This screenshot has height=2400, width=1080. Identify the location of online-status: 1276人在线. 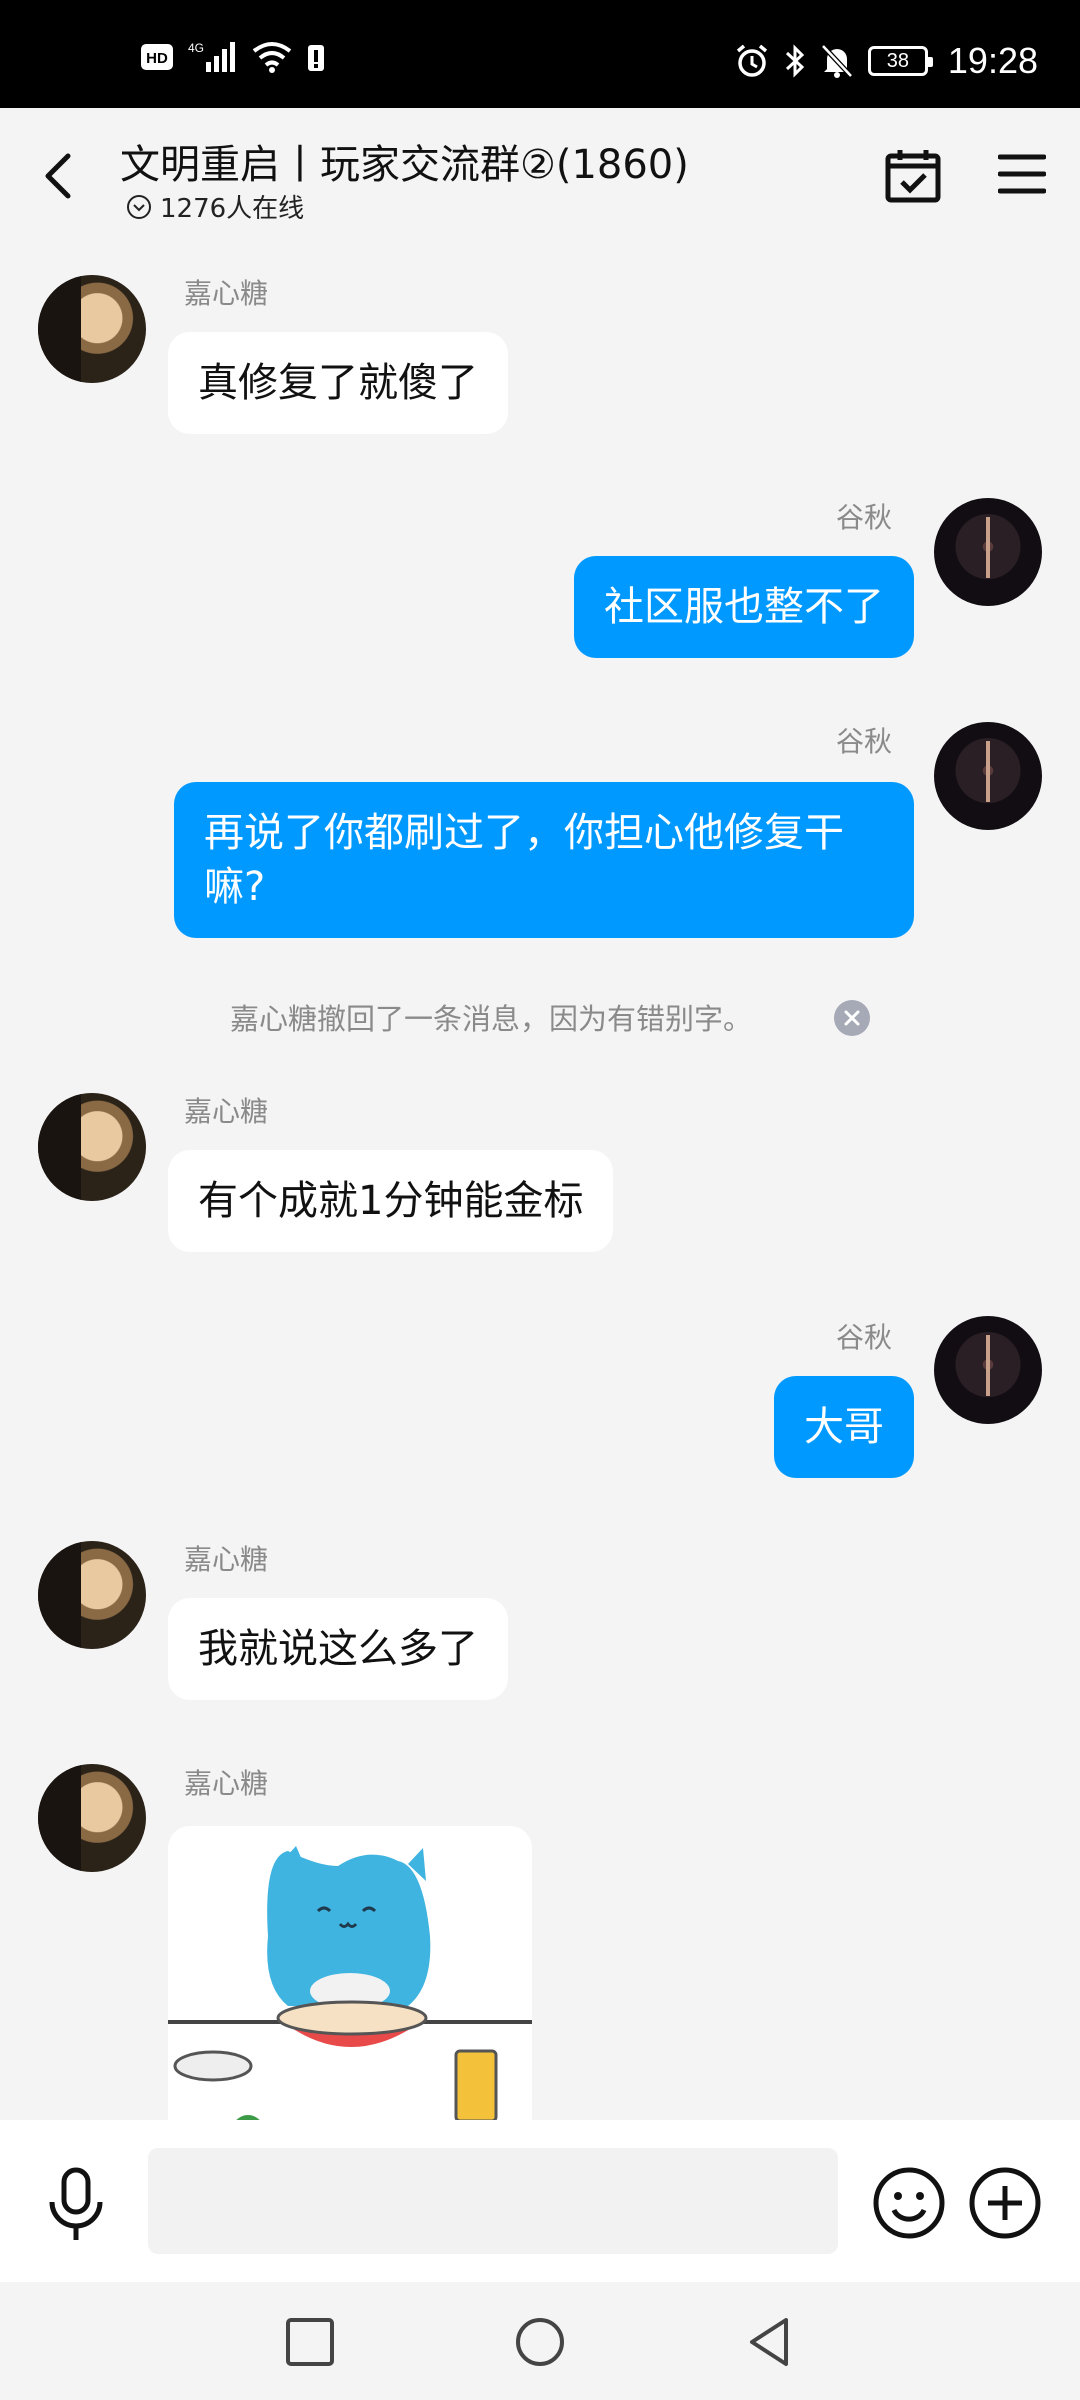
(215, 206).